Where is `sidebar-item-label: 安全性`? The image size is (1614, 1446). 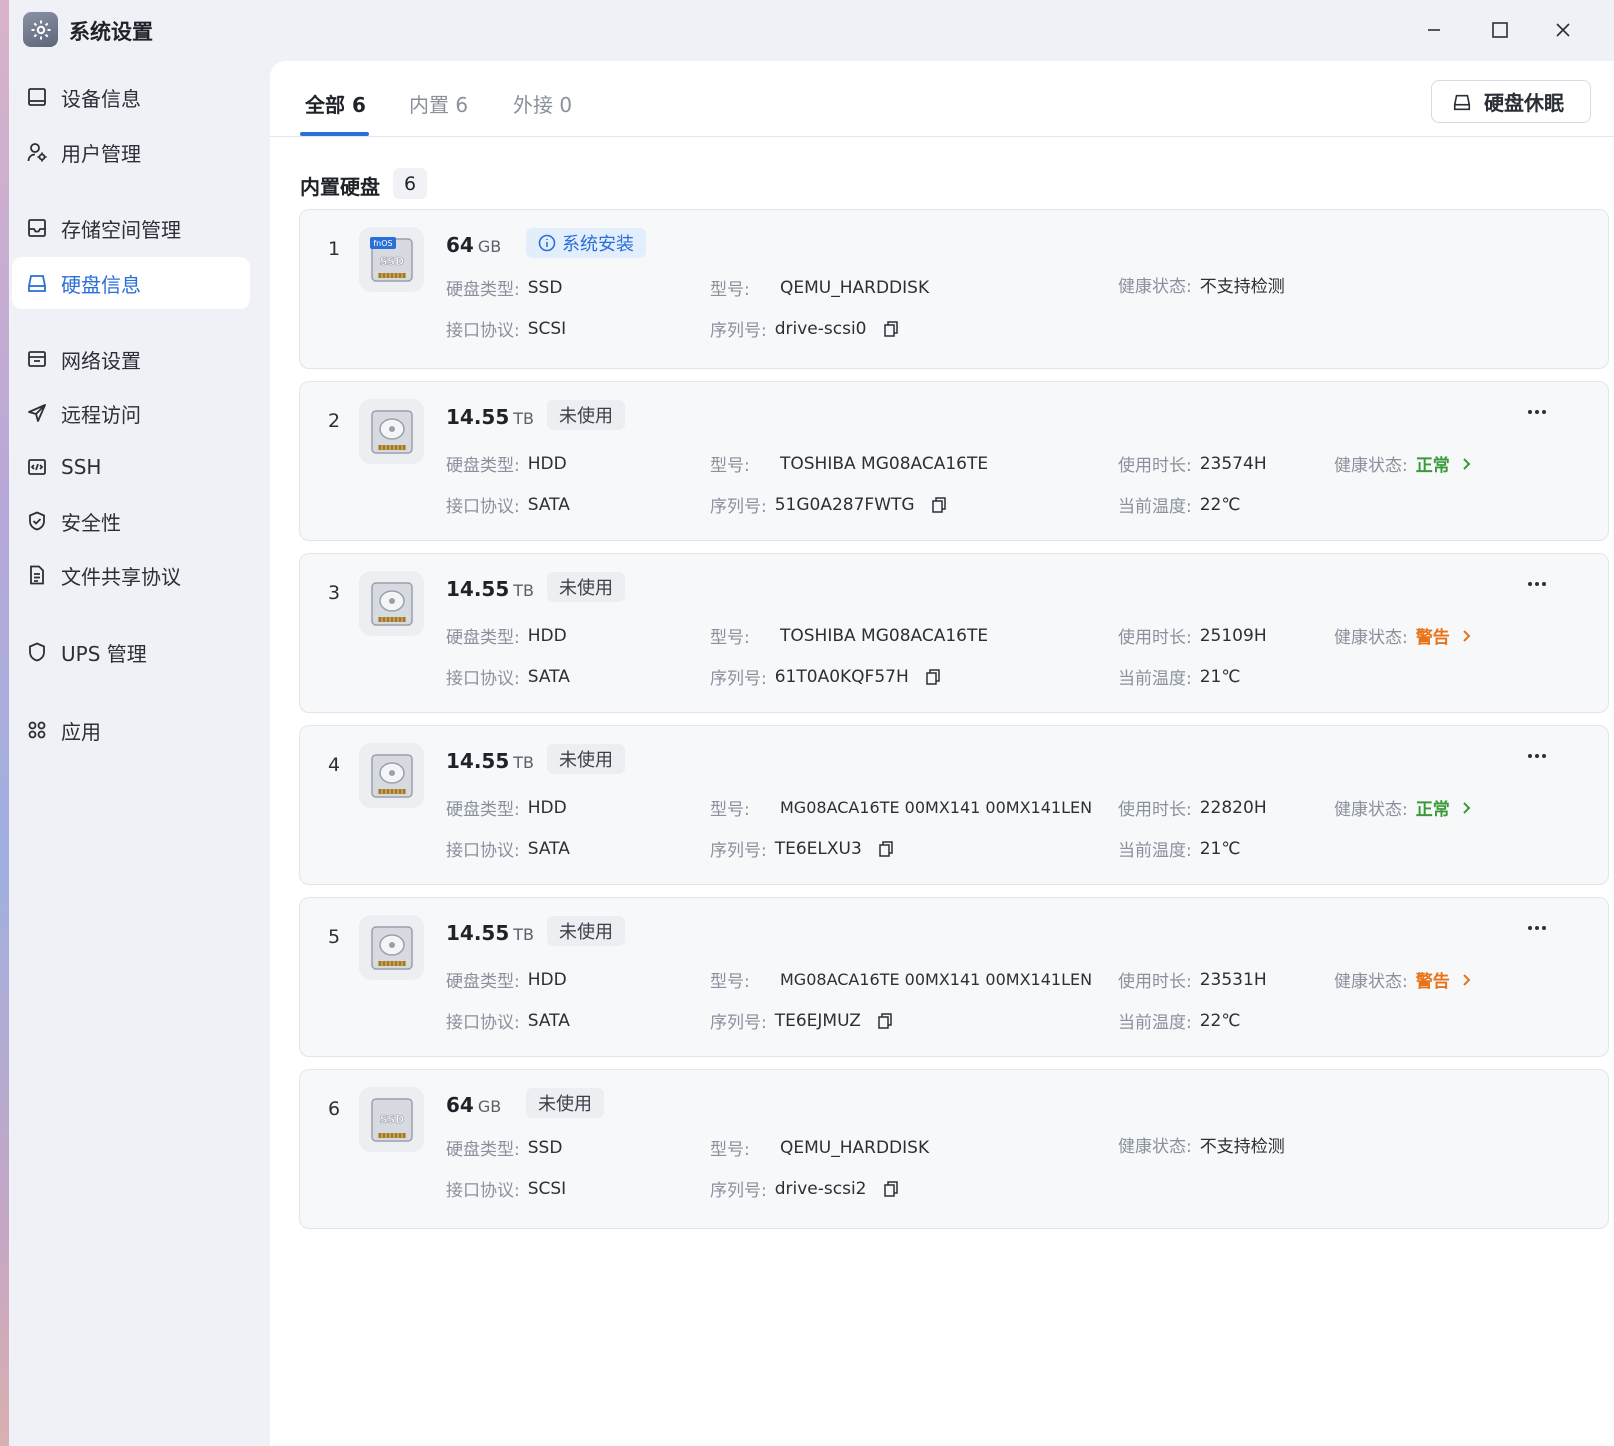
sidebar-item-label: 安全性 is located at coordinates (91, 522).